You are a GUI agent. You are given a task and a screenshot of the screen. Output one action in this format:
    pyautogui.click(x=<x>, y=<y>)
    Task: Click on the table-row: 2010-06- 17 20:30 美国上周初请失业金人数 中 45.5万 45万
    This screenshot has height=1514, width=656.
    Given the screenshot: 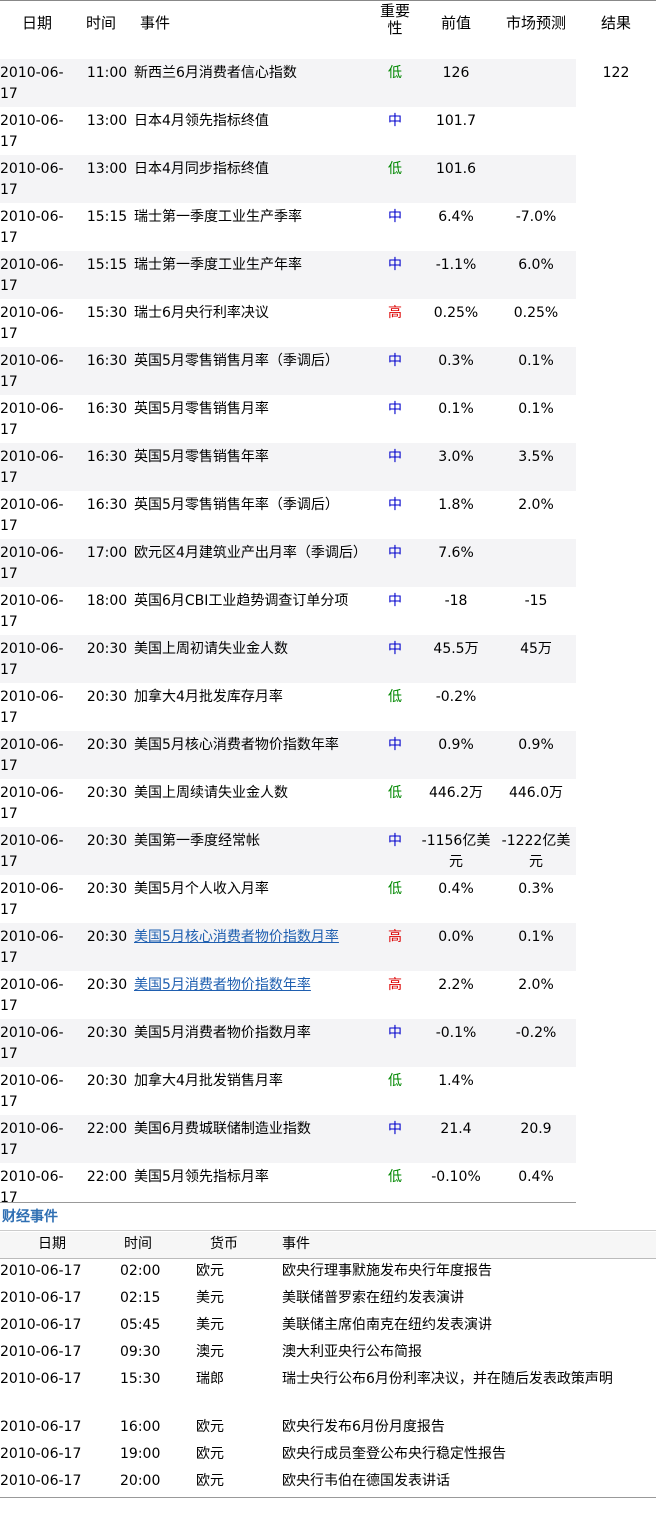 What is the action you would take?
    pyautogui.click(x=328, y=659)
    